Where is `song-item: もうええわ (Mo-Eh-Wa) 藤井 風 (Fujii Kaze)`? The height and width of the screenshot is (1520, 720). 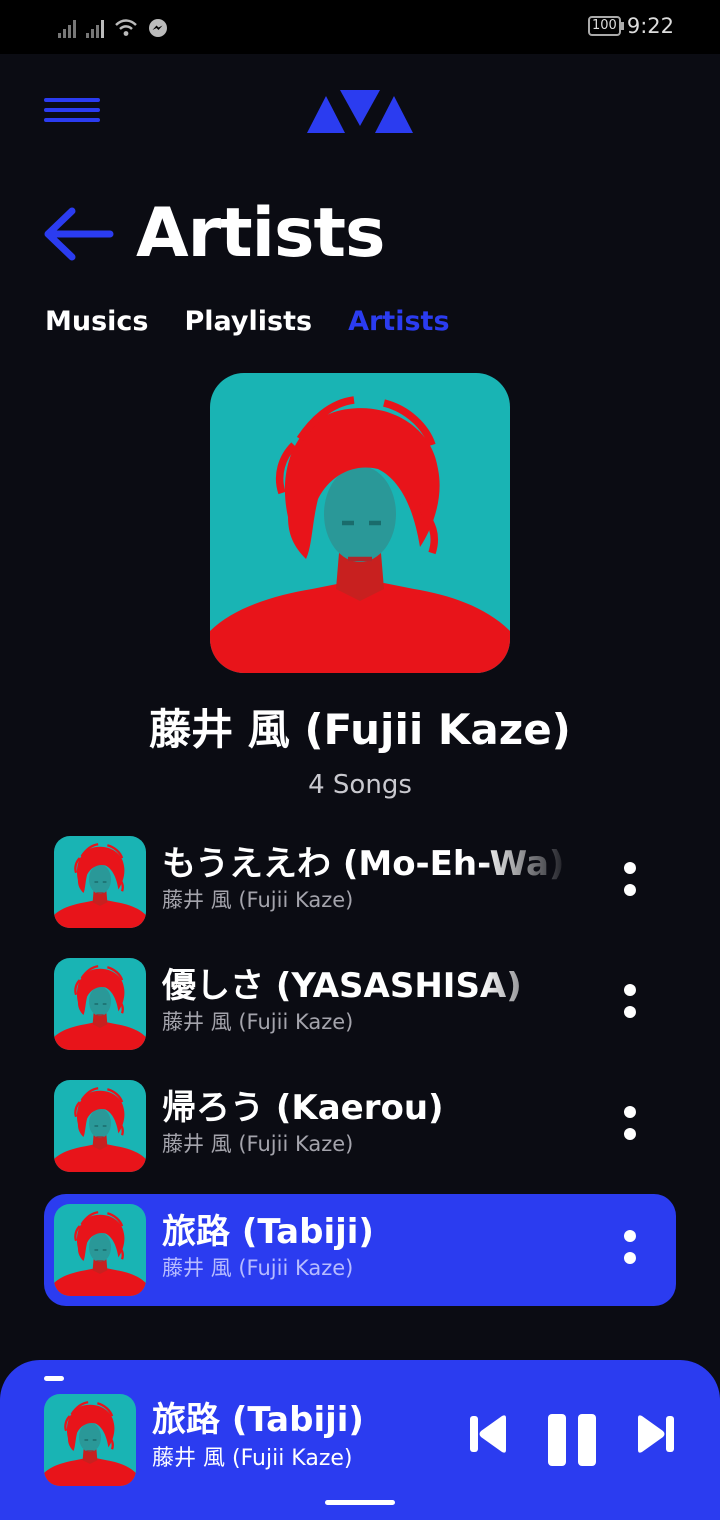
song-item: もうええわ (Mo-Eh-Wa) 藤井 風 (Fujii Kaze) is located at coordinates (360, 882).